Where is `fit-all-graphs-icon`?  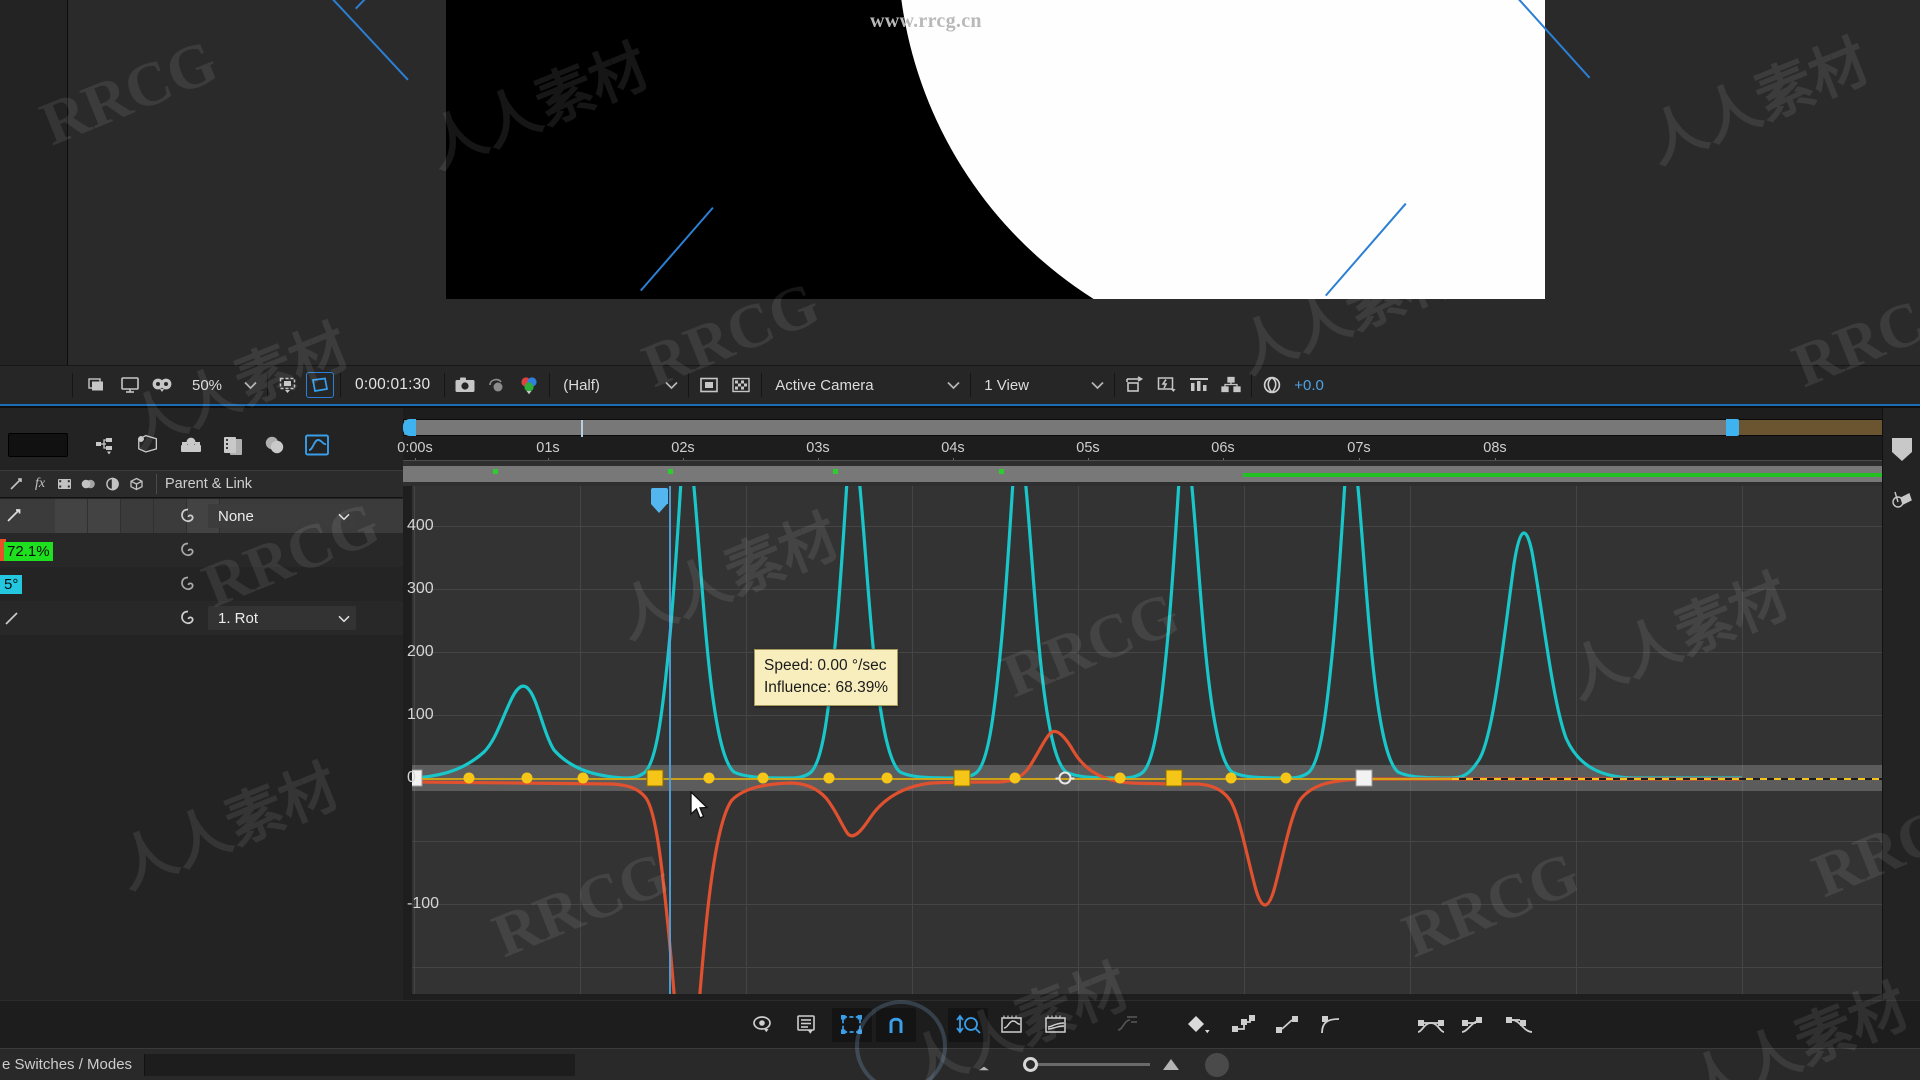
fit-all-graphs-icon is located at coordinates (1056, 1025).